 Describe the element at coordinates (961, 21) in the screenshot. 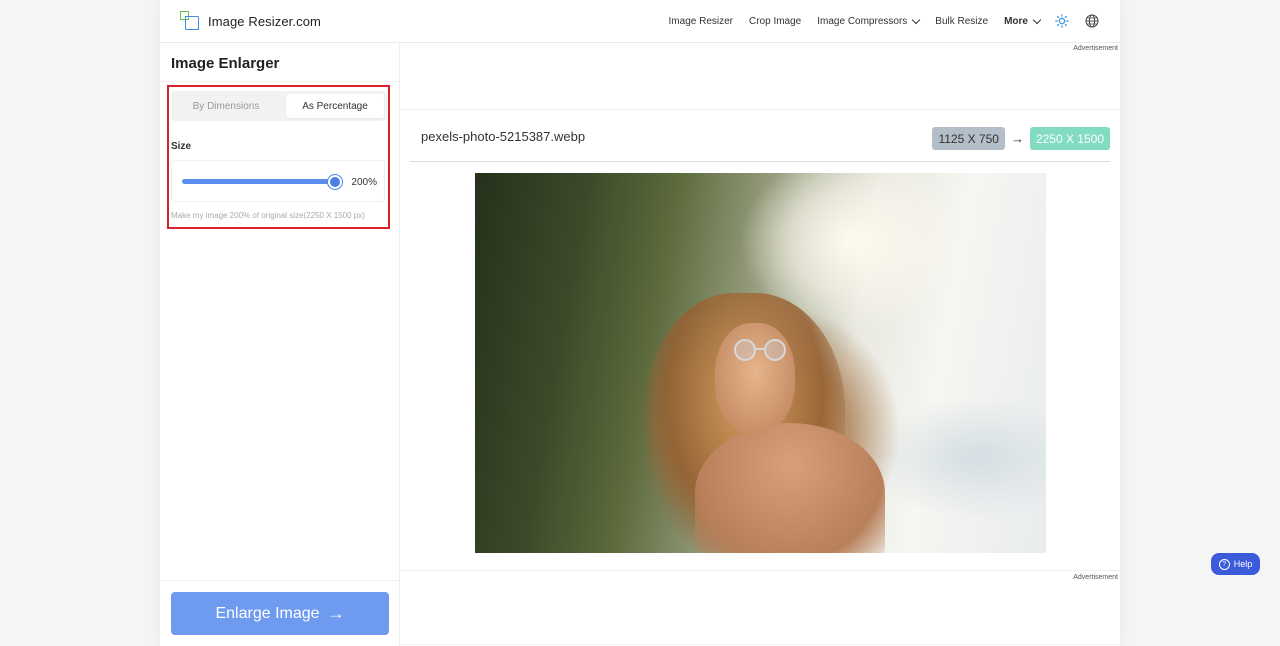

I see `nav-bulk-resize: Bulk Resize` at that location.